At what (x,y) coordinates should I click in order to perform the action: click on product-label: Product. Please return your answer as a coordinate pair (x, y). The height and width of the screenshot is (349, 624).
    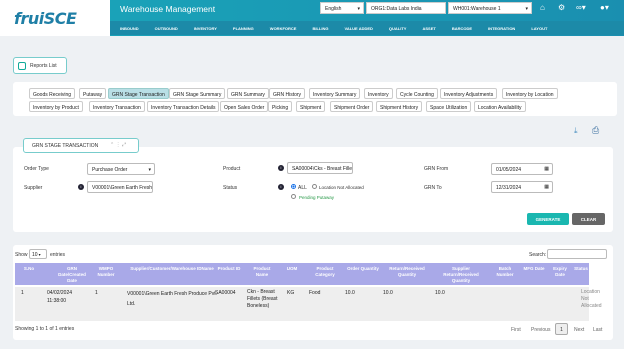
    Looking at the image, I should click on (232, 169).